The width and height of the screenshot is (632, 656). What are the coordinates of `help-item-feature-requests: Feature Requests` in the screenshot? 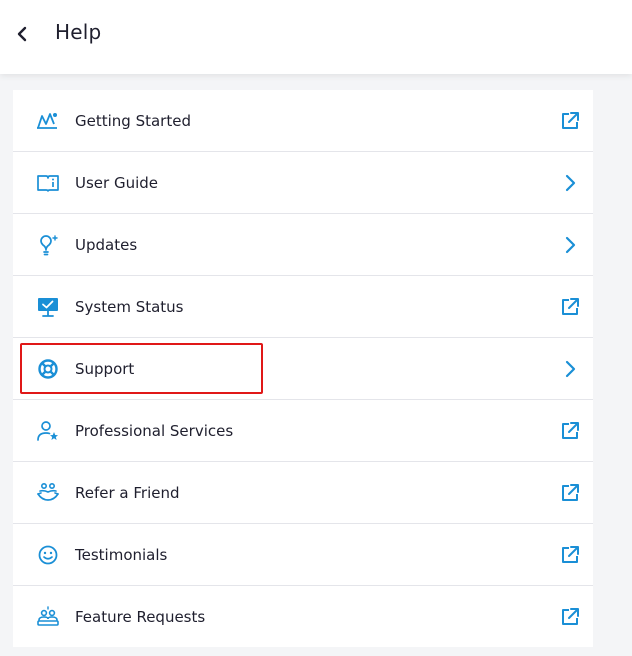 It's located at (303, 616).